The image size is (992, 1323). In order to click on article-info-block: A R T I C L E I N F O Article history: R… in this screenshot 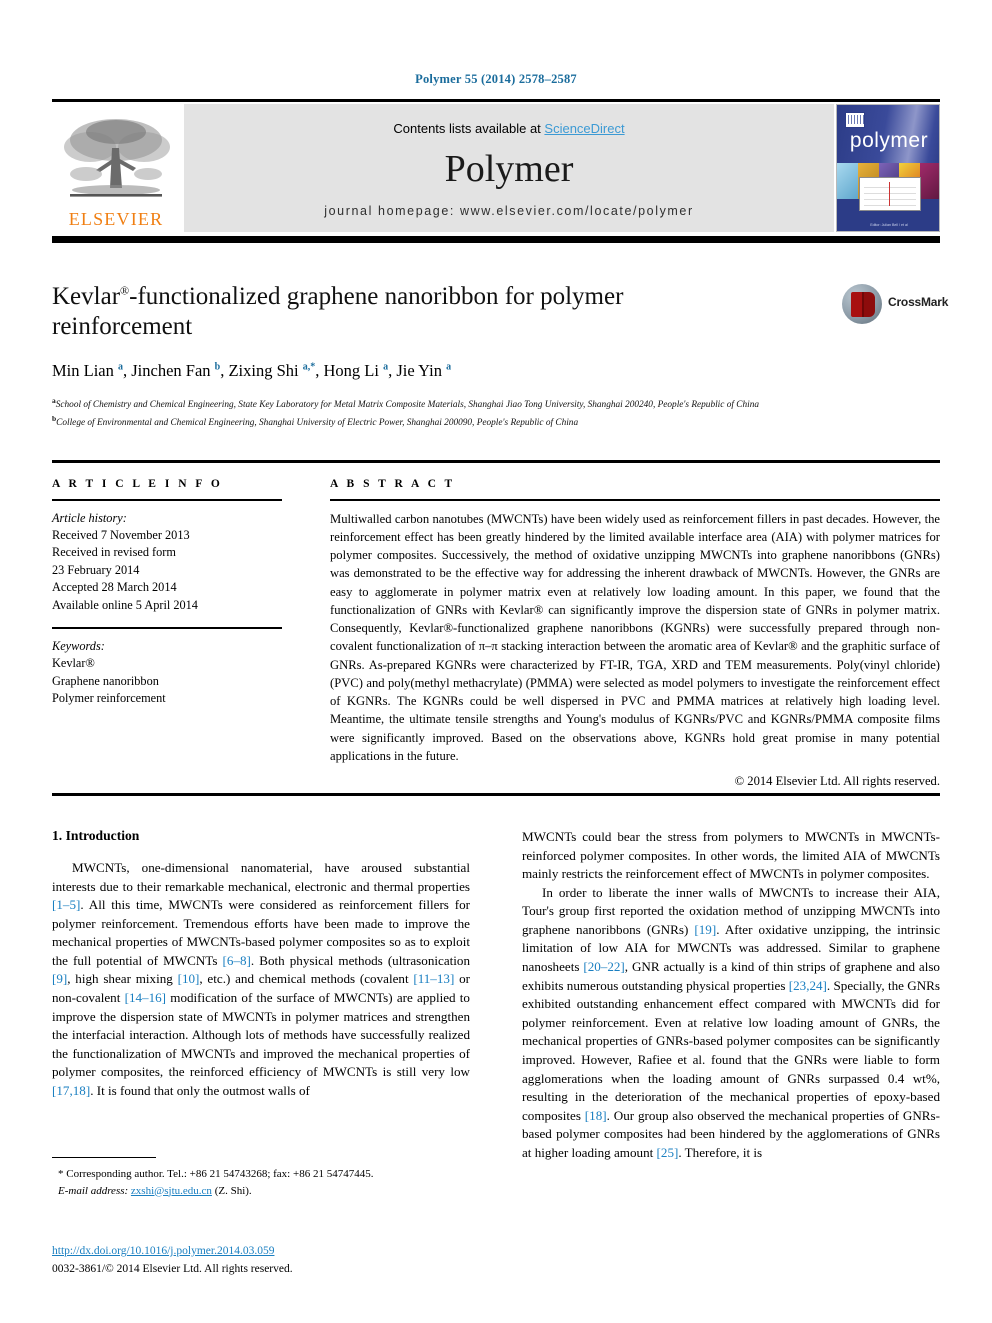, I will do `click(167, 593)`.